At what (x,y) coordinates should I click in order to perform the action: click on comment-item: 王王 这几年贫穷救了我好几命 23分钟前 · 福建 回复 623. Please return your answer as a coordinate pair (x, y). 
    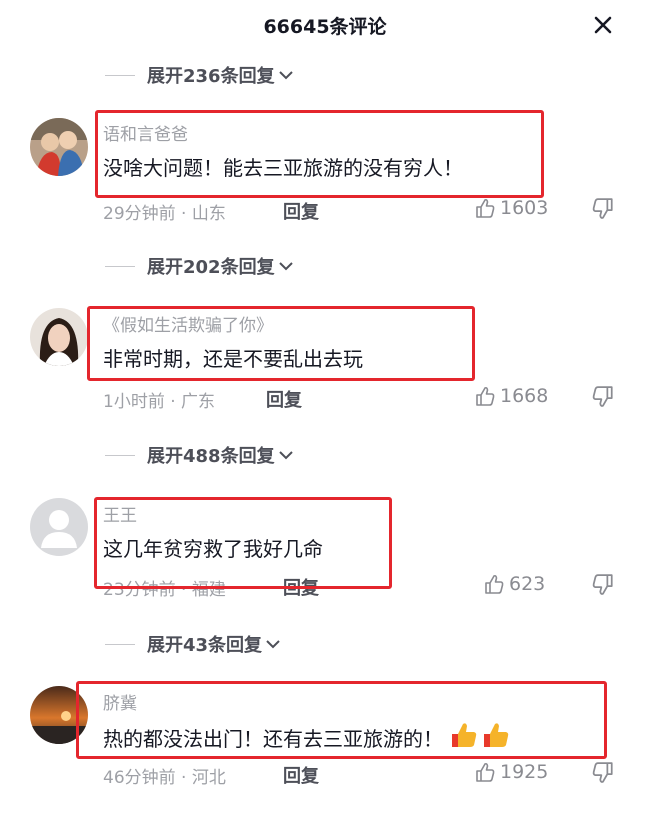
    Looking at the image, I should click on (325, 553).